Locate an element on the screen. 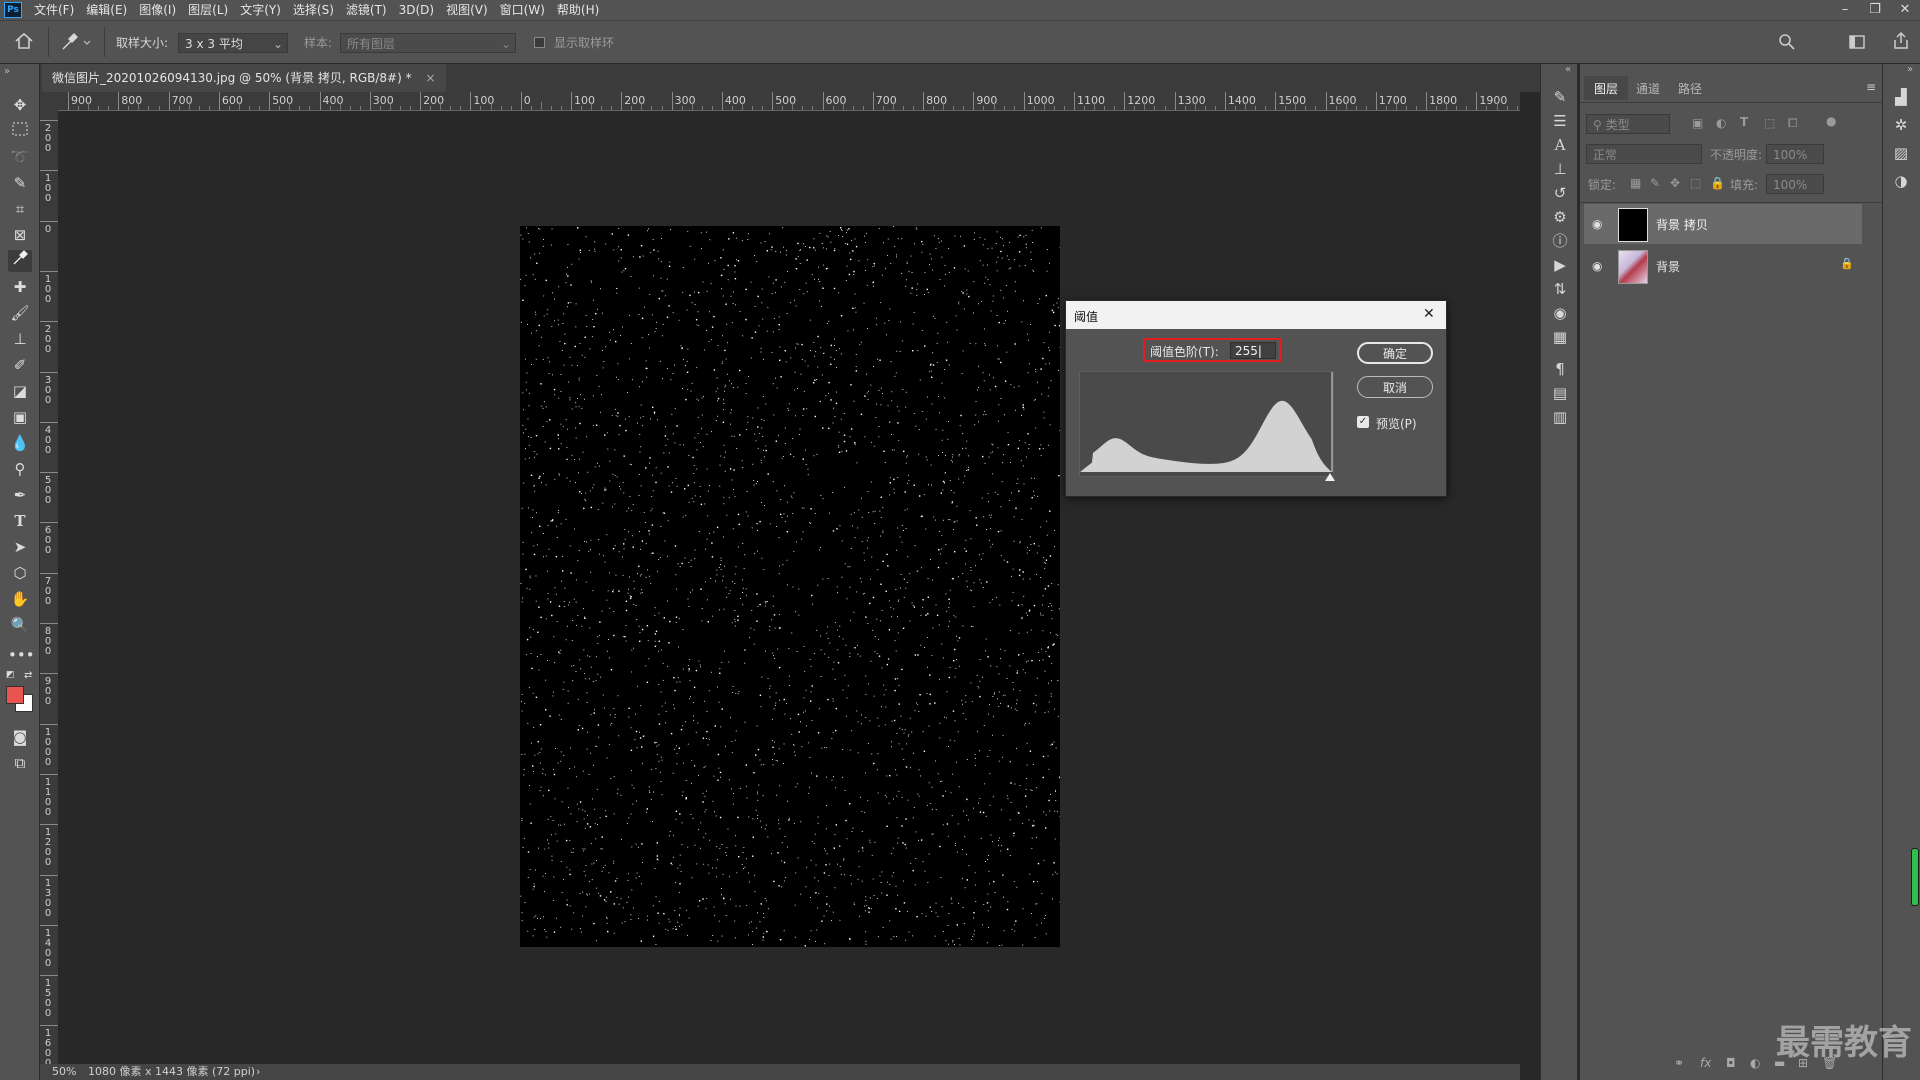 This screenshot has height=1080, width=1920. restore-button: ❐ is located at coordinates (1875, 10).